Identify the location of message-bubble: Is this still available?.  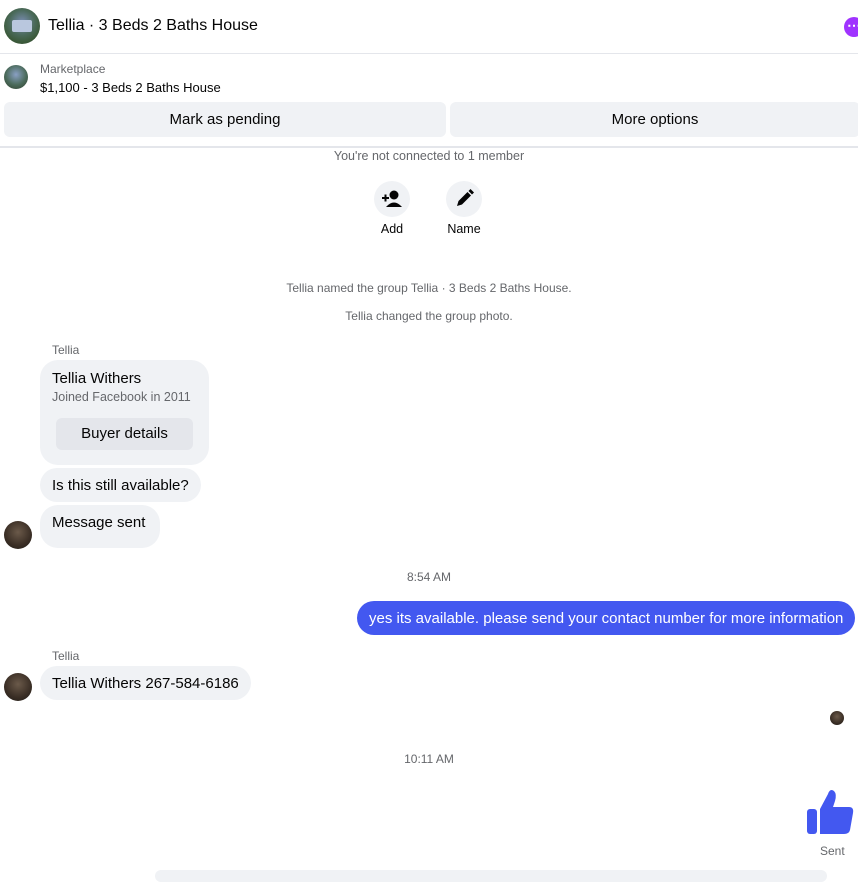
(120, 485).